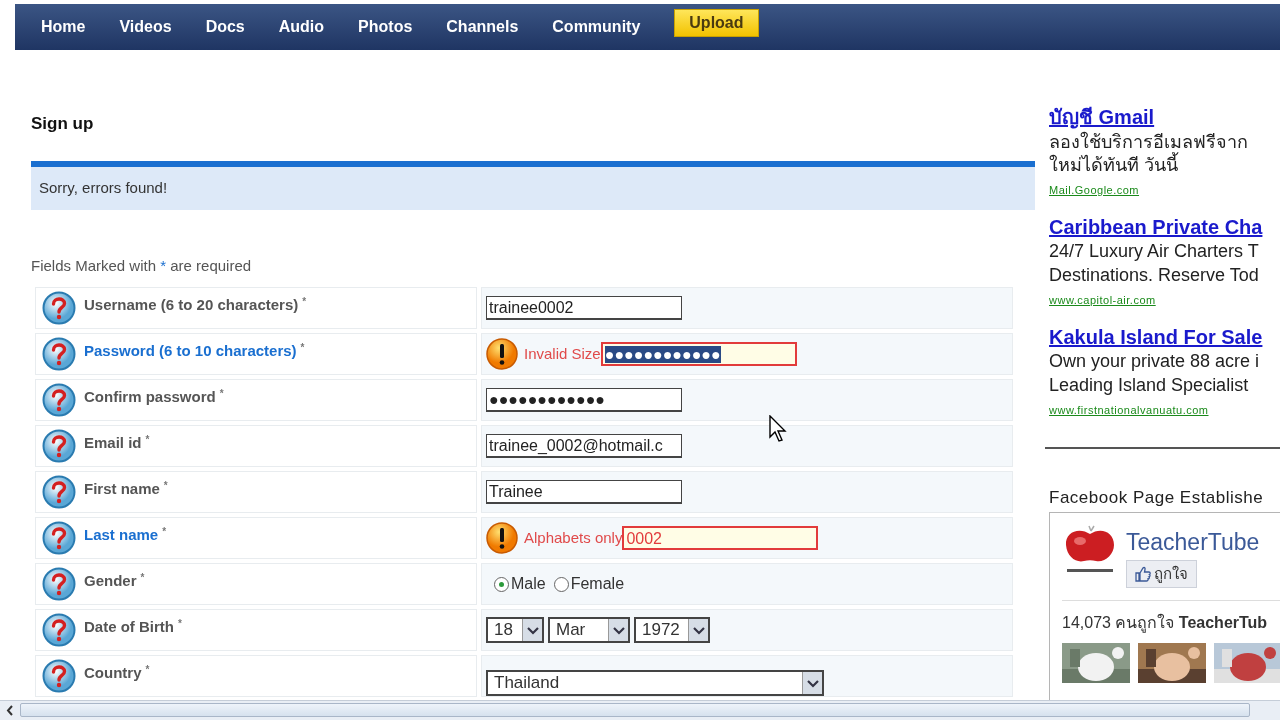  Describe the element at coordinates (117, 443) in the screenshot. I see `field-label: Email id *` at that location.